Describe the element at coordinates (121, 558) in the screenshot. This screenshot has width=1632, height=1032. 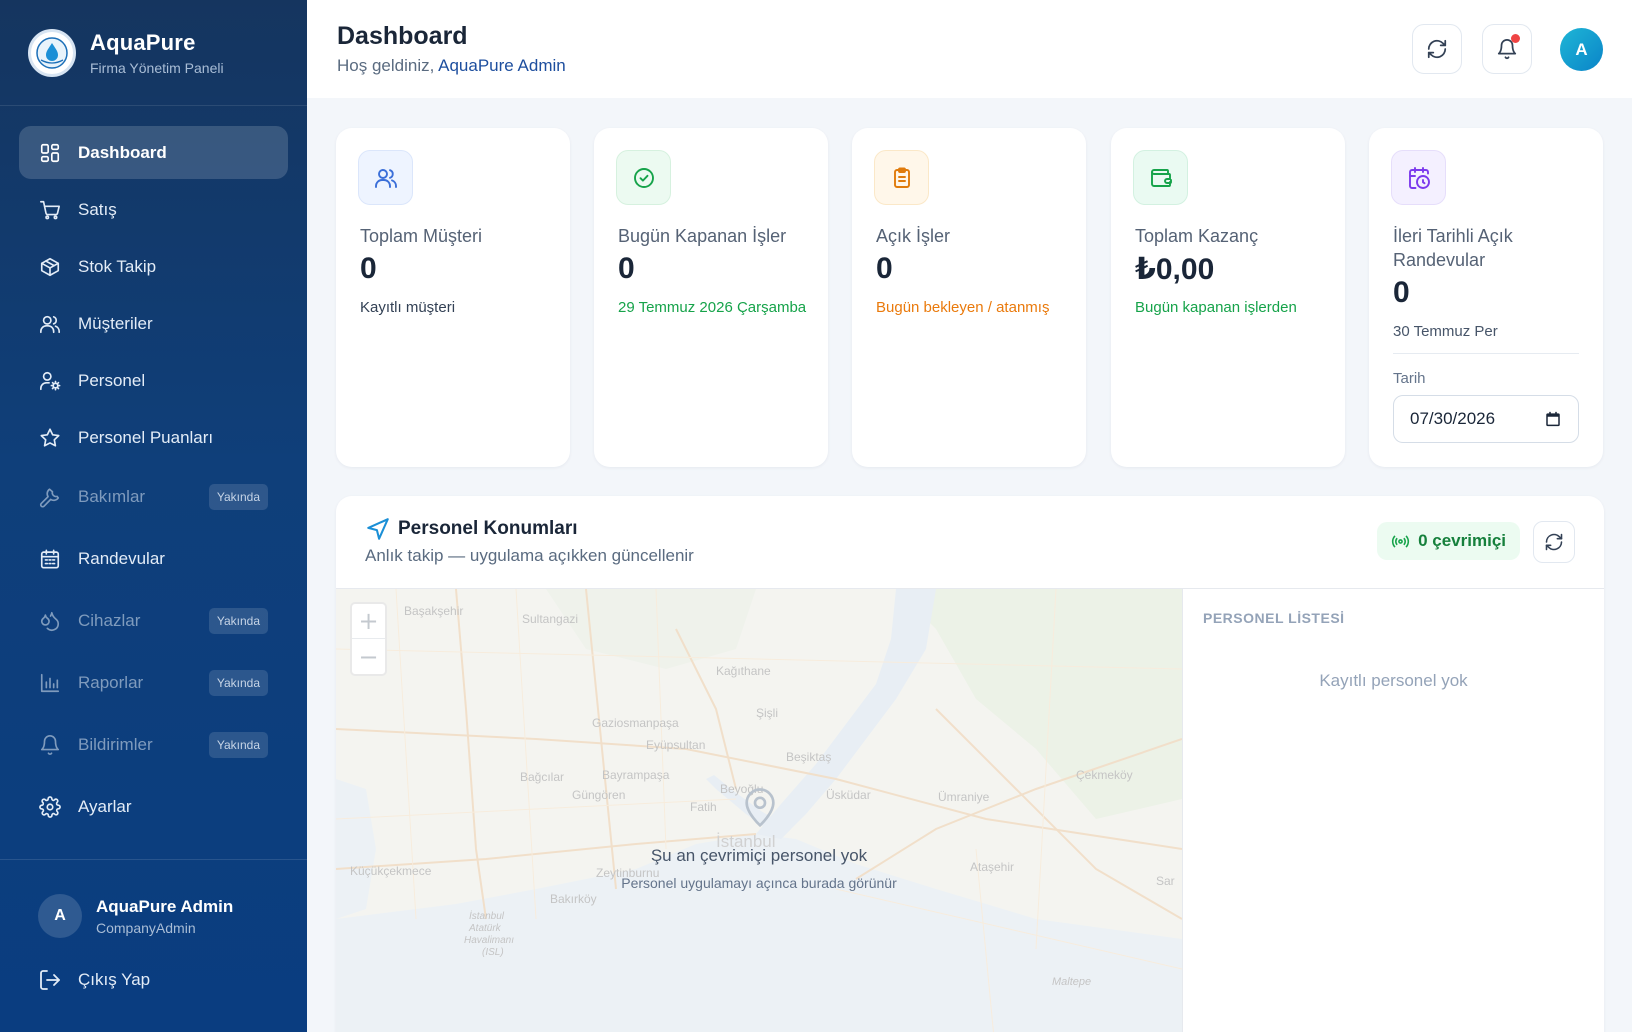
I see `sidebar-item-label: Randevular` at that location.